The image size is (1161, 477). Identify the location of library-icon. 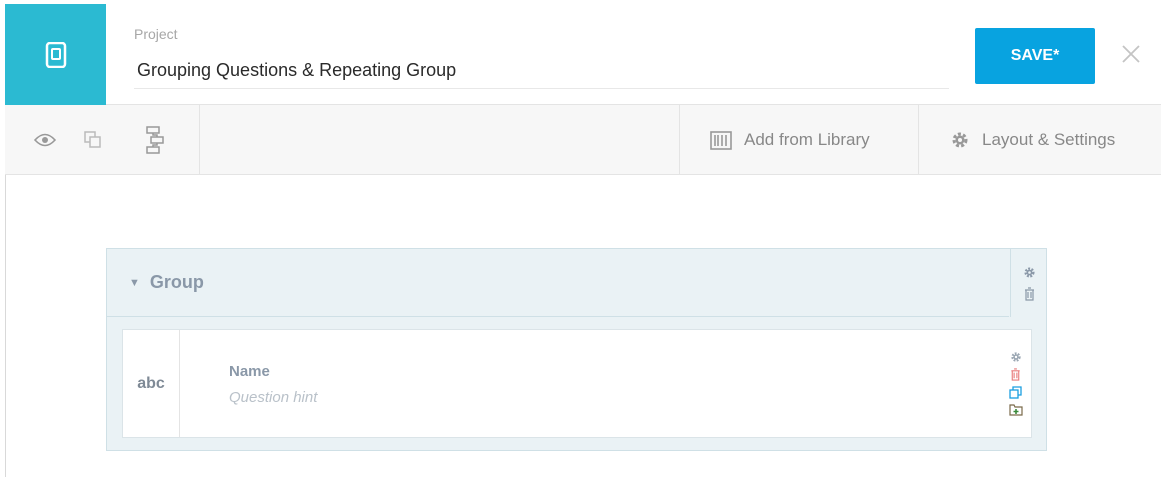
(721, 140).